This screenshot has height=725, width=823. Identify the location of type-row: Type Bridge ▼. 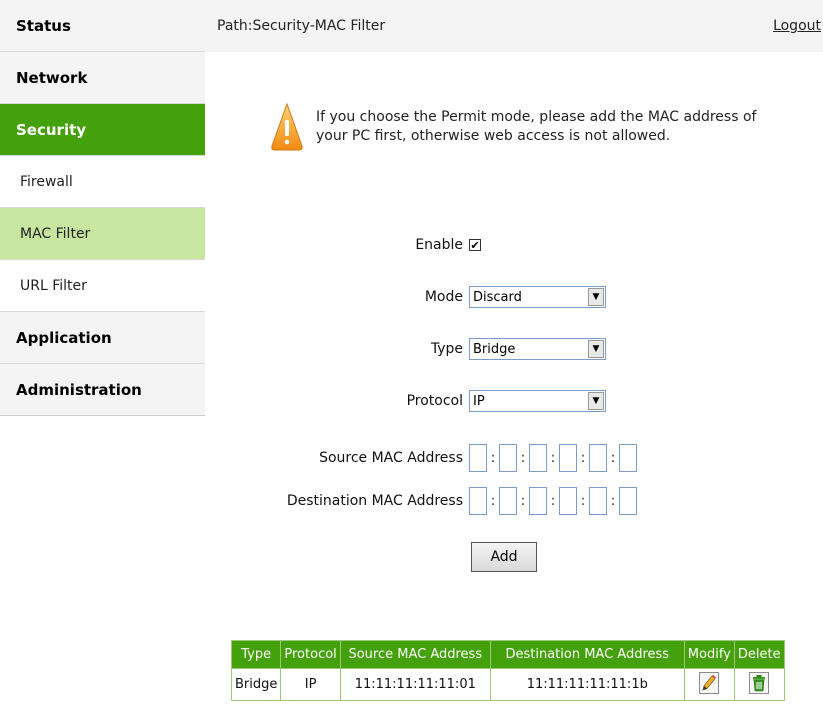
(514, 349).